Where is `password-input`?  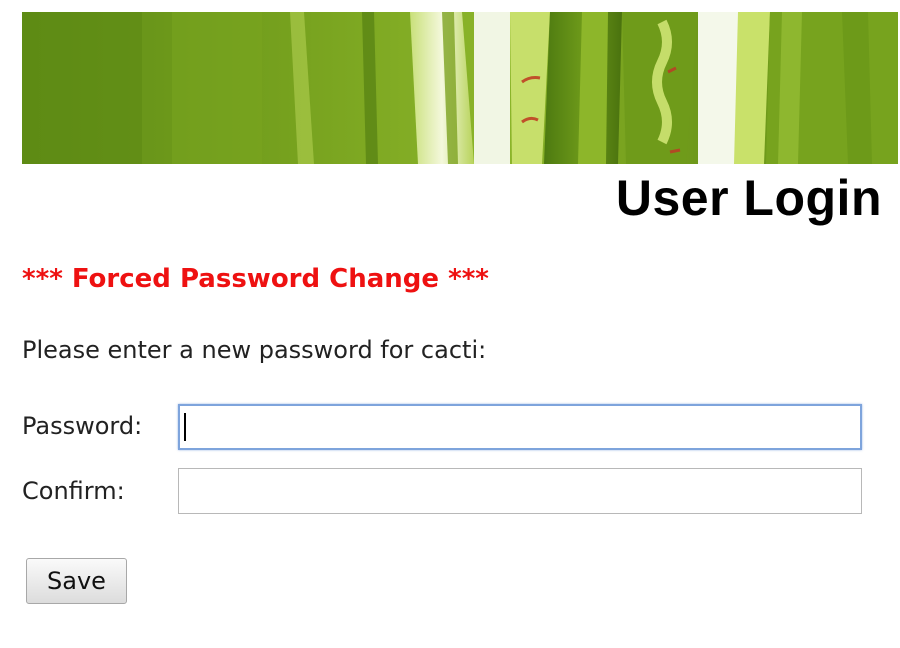
password-input is located at coordinates (520, 427).